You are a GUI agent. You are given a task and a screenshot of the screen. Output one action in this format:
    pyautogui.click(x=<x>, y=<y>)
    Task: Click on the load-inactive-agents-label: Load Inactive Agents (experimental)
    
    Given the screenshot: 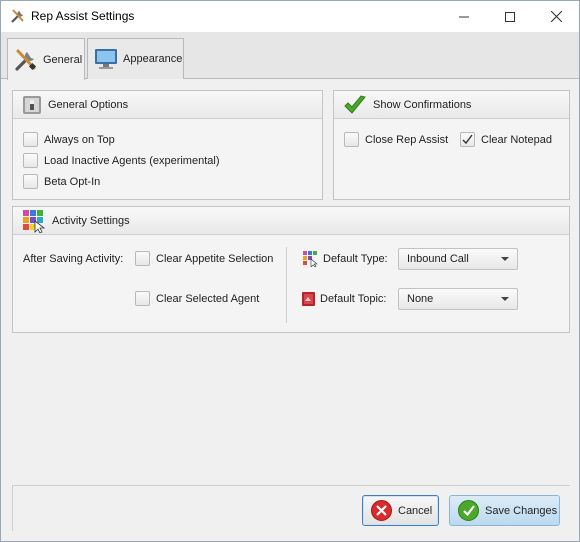 What is the action you would take?
    pyautogui.click(x=132, y=160)
    